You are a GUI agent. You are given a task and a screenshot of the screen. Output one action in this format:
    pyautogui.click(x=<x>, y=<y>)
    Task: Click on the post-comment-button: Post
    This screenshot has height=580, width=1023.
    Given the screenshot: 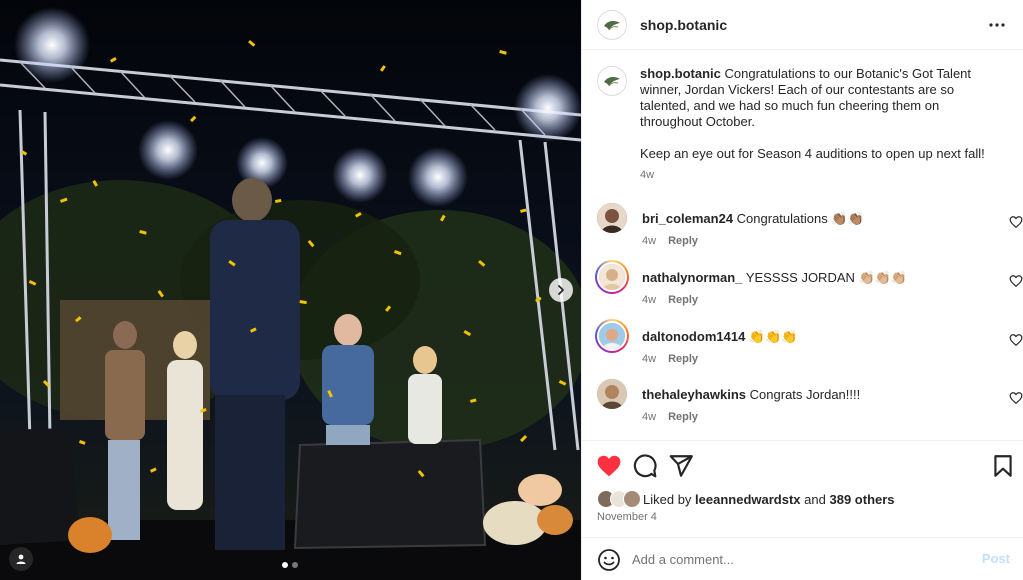 What is the action you would take?
    pyautogui.click(x=996, y=558)
    